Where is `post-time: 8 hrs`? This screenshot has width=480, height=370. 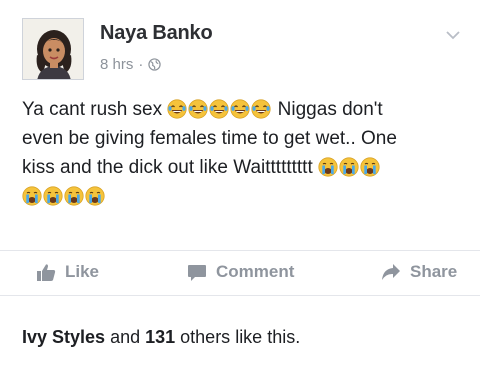 post-time: 8 hrs is located at coordinates (116, 64).